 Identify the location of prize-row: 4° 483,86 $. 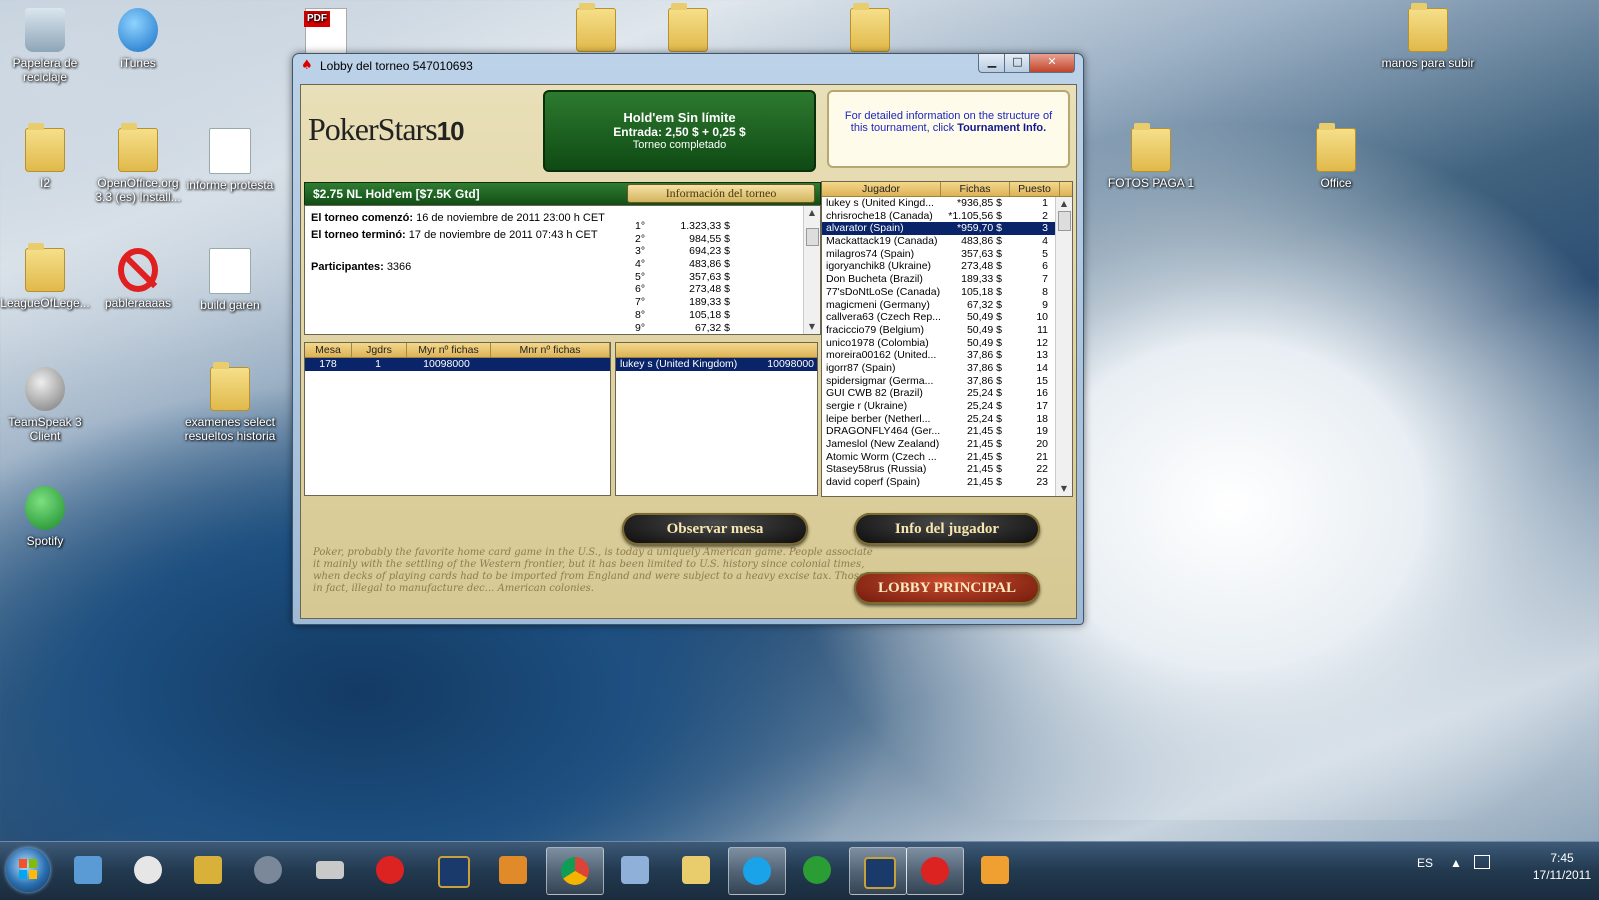
(682, 264).